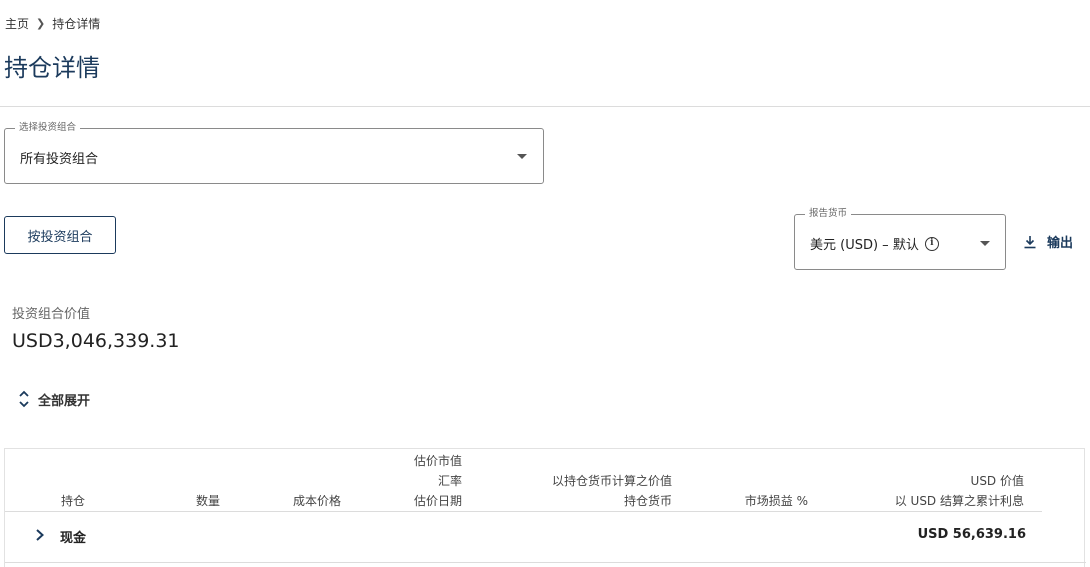 This screenshot has height=567, width=1090. I want to click on portfolio-select: 选择投资组合 所有投资组合, so click(274, 153).